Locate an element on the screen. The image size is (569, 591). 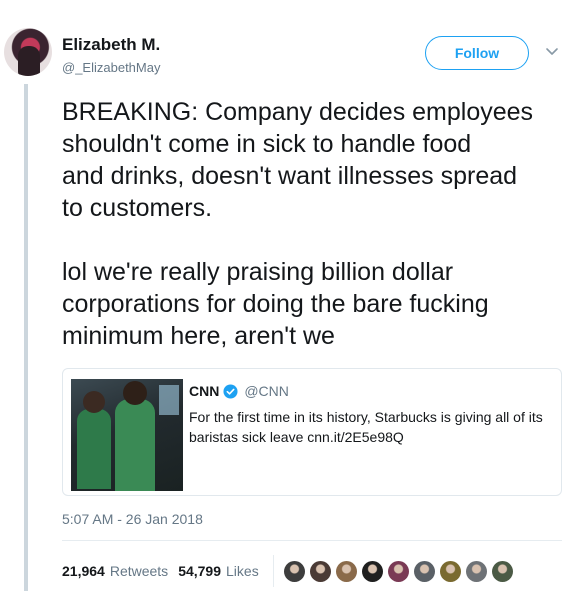
retweets-stat: 21,964 Retweets is located at coordinates (115, 571).